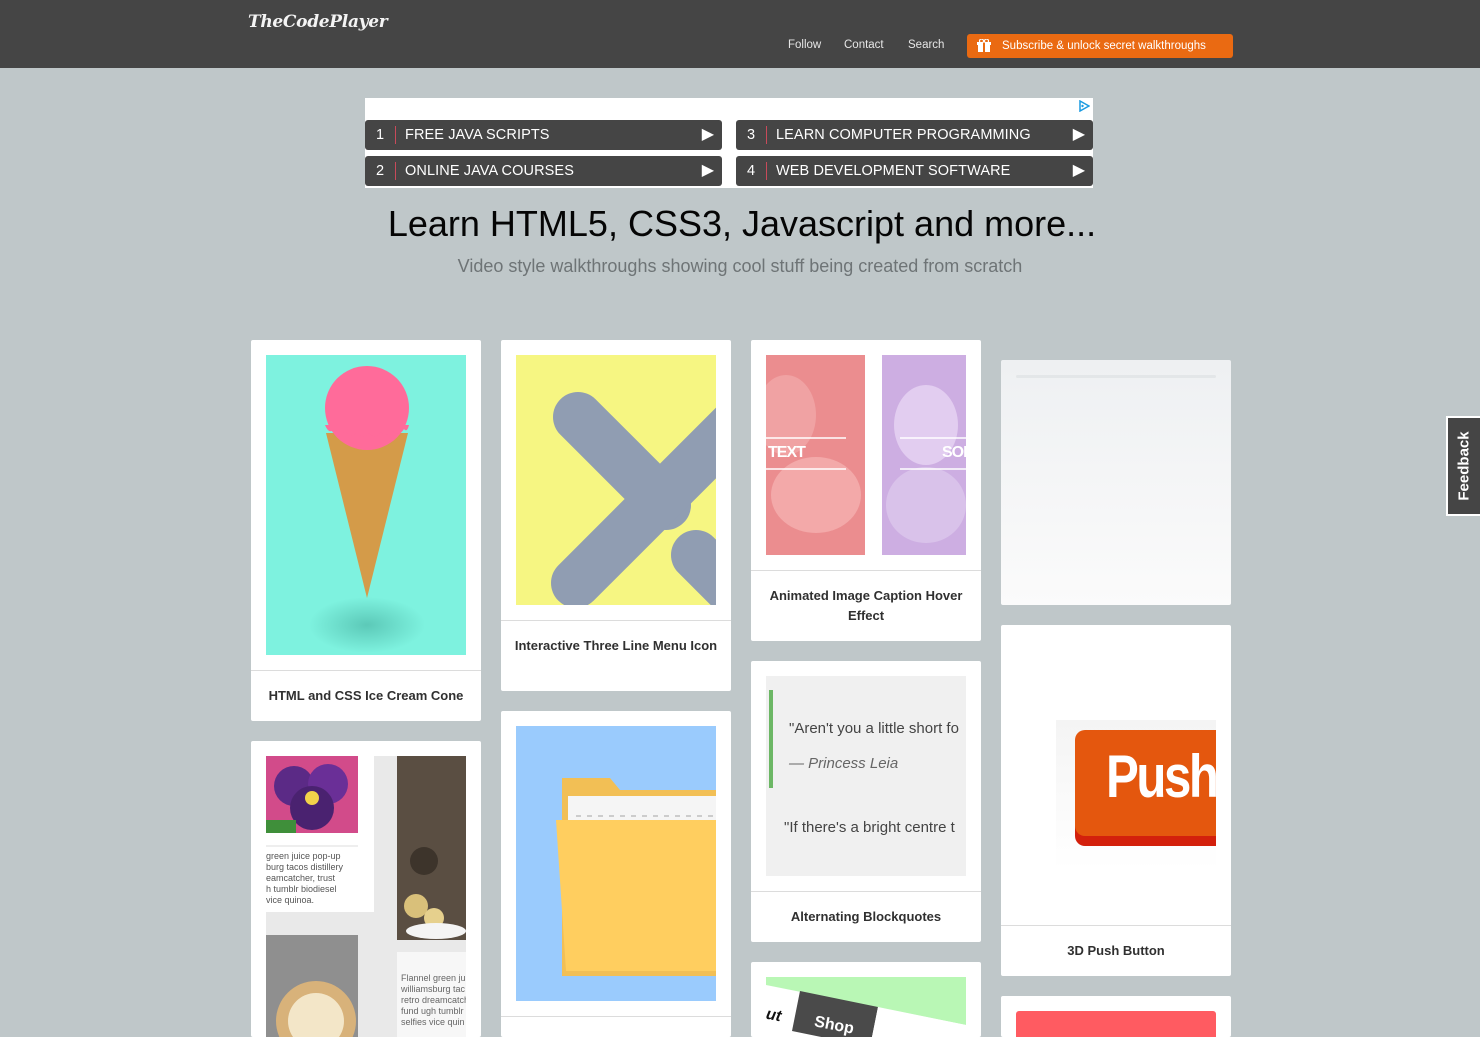  Describe the element at coordinates (305, 867) in the screenshot. I see `blog-text-line: burg tacos distillery` at that location.